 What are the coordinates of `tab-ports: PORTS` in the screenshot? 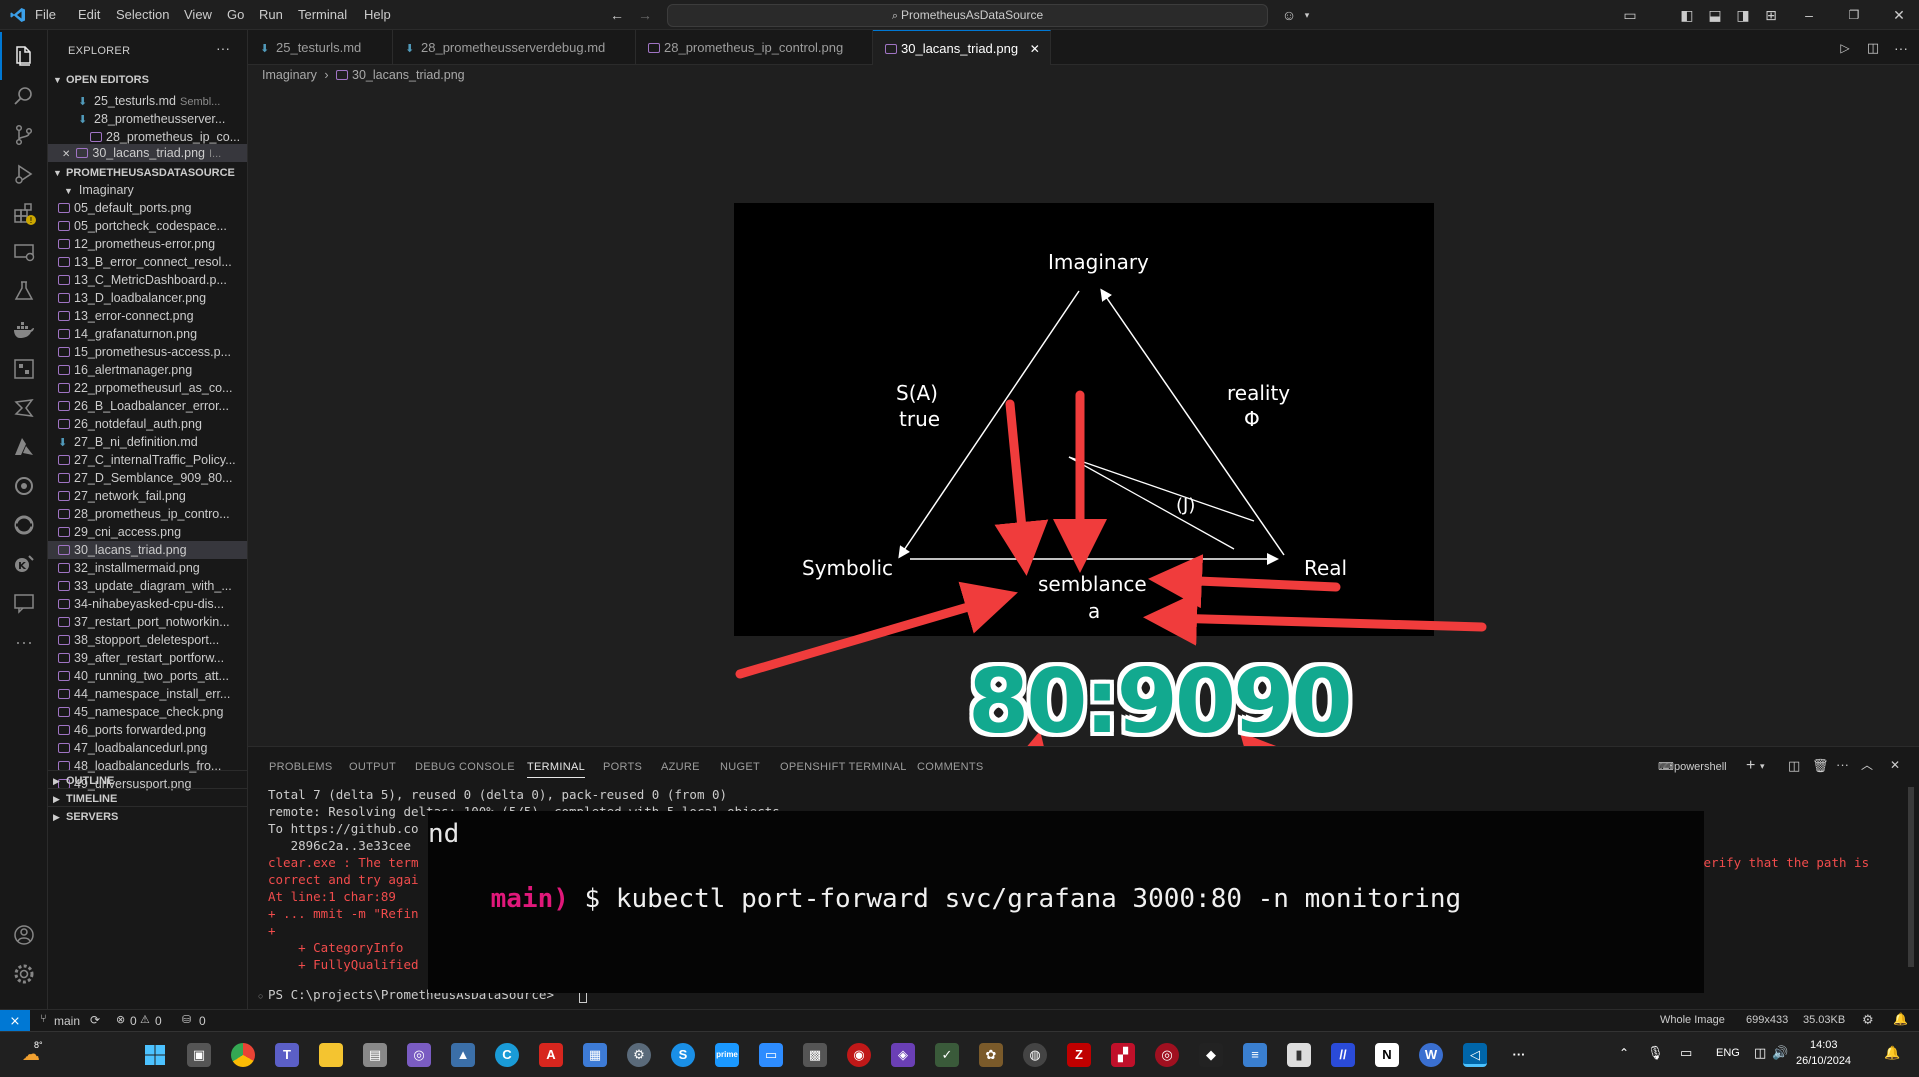 It's located at (622, 767).